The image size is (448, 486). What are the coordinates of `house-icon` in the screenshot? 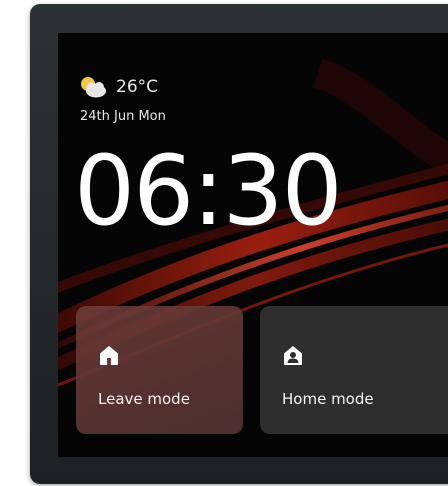 It's located at (109, 355).